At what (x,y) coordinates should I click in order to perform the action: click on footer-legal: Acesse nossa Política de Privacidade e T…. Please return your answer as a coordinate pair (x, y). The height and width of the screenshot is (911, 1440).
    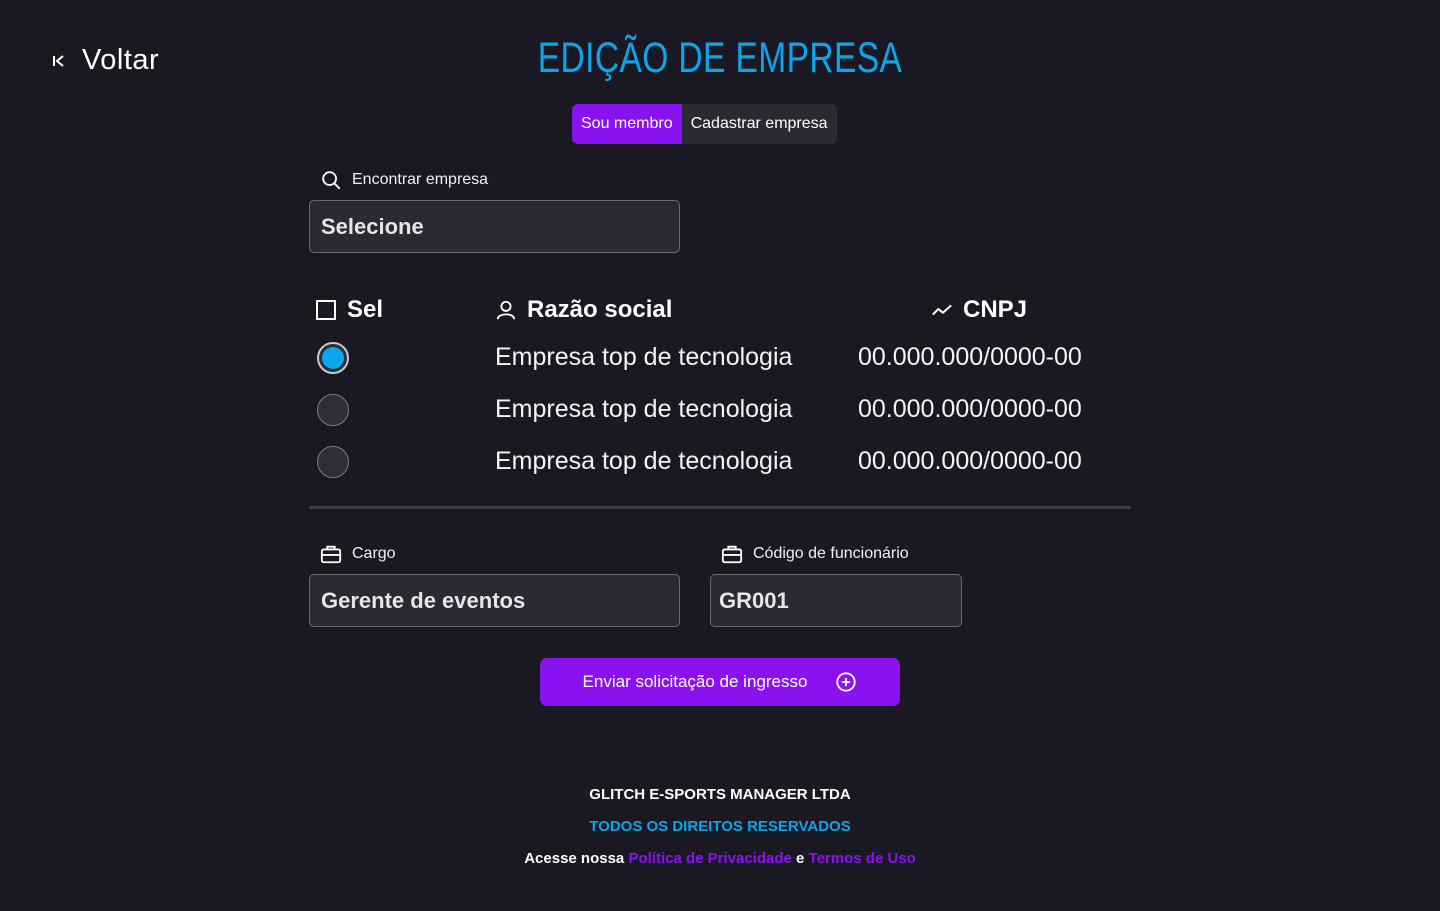
    Looking at the image, I should click on (720, 858).